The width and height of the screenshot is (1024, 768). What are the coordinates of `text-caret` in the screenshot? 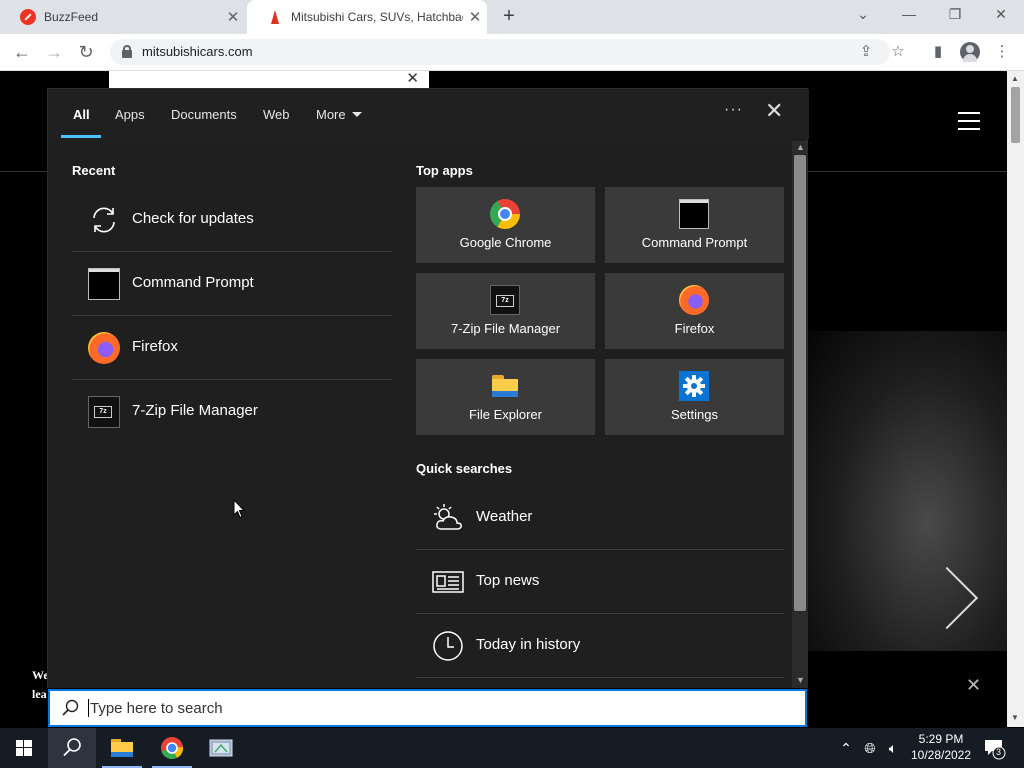 It's located at (88, 708).